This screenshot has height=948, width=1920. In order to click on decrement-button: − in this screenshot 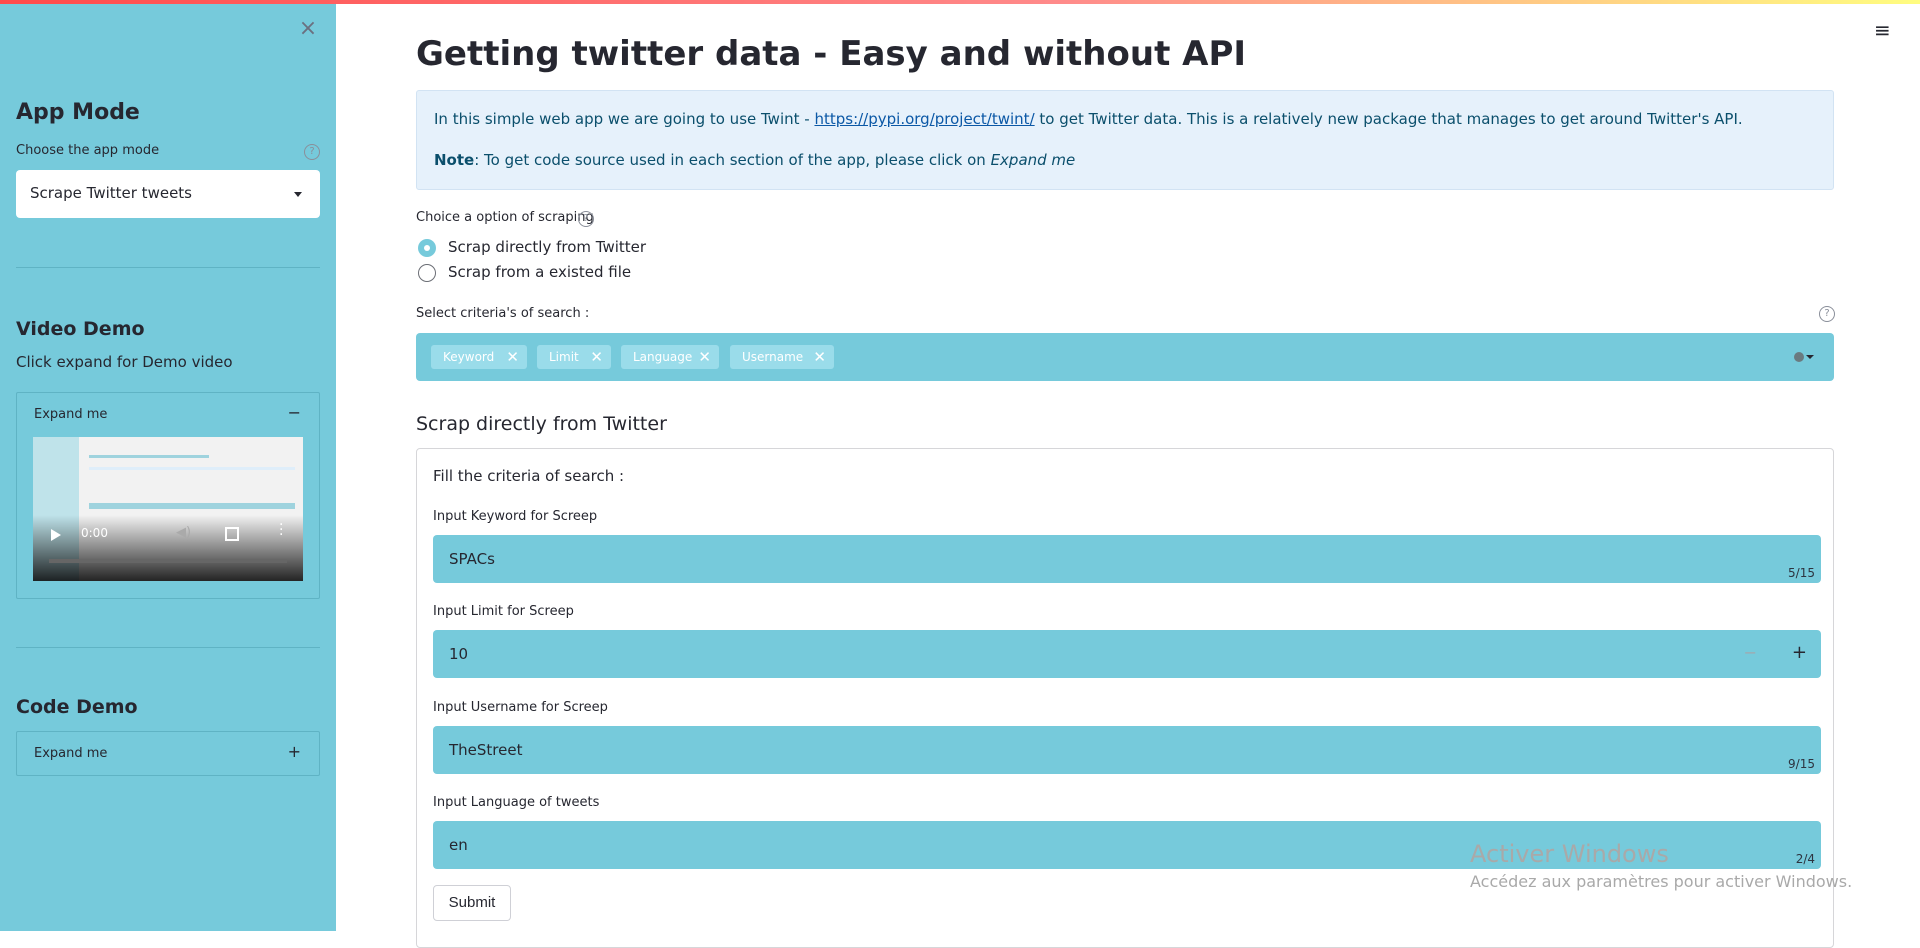, I will do `click(1750, 652)`.